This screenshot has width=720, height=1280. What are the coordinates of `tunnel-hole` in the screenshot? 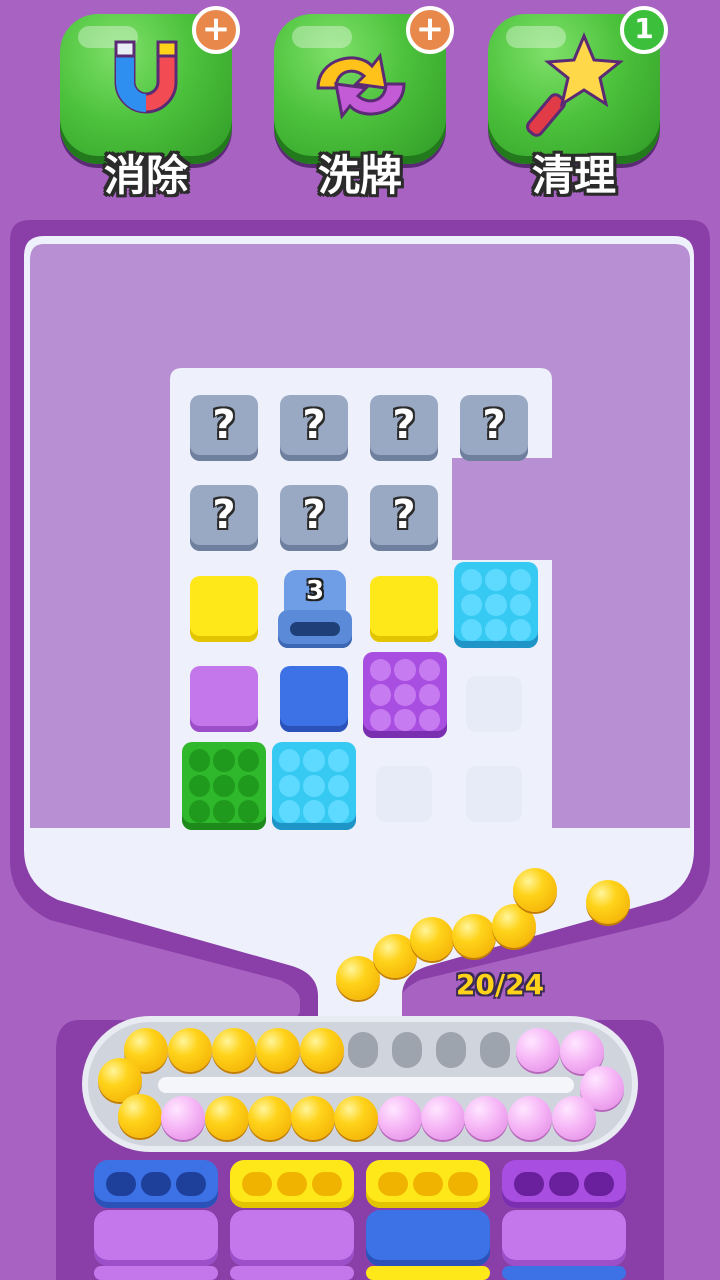 It's located at (315, 629).